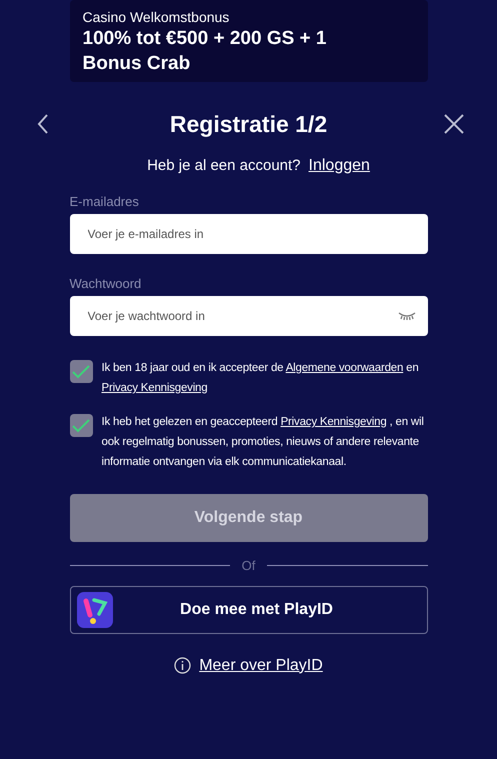 Image resolution: width=497 pixels, height=759 pixels. What do you see at coordinates (263, 442) in the screenshot?
I see `consent-text: Ik heb het gelezen en geaccepteerd Privacy Kennisgeving , en wil ook regelmatig bonussen, promoties, nieuws of andere relevante informatie ontvangen via elk communicatiekanaal.` at bounding box center [263, 442].